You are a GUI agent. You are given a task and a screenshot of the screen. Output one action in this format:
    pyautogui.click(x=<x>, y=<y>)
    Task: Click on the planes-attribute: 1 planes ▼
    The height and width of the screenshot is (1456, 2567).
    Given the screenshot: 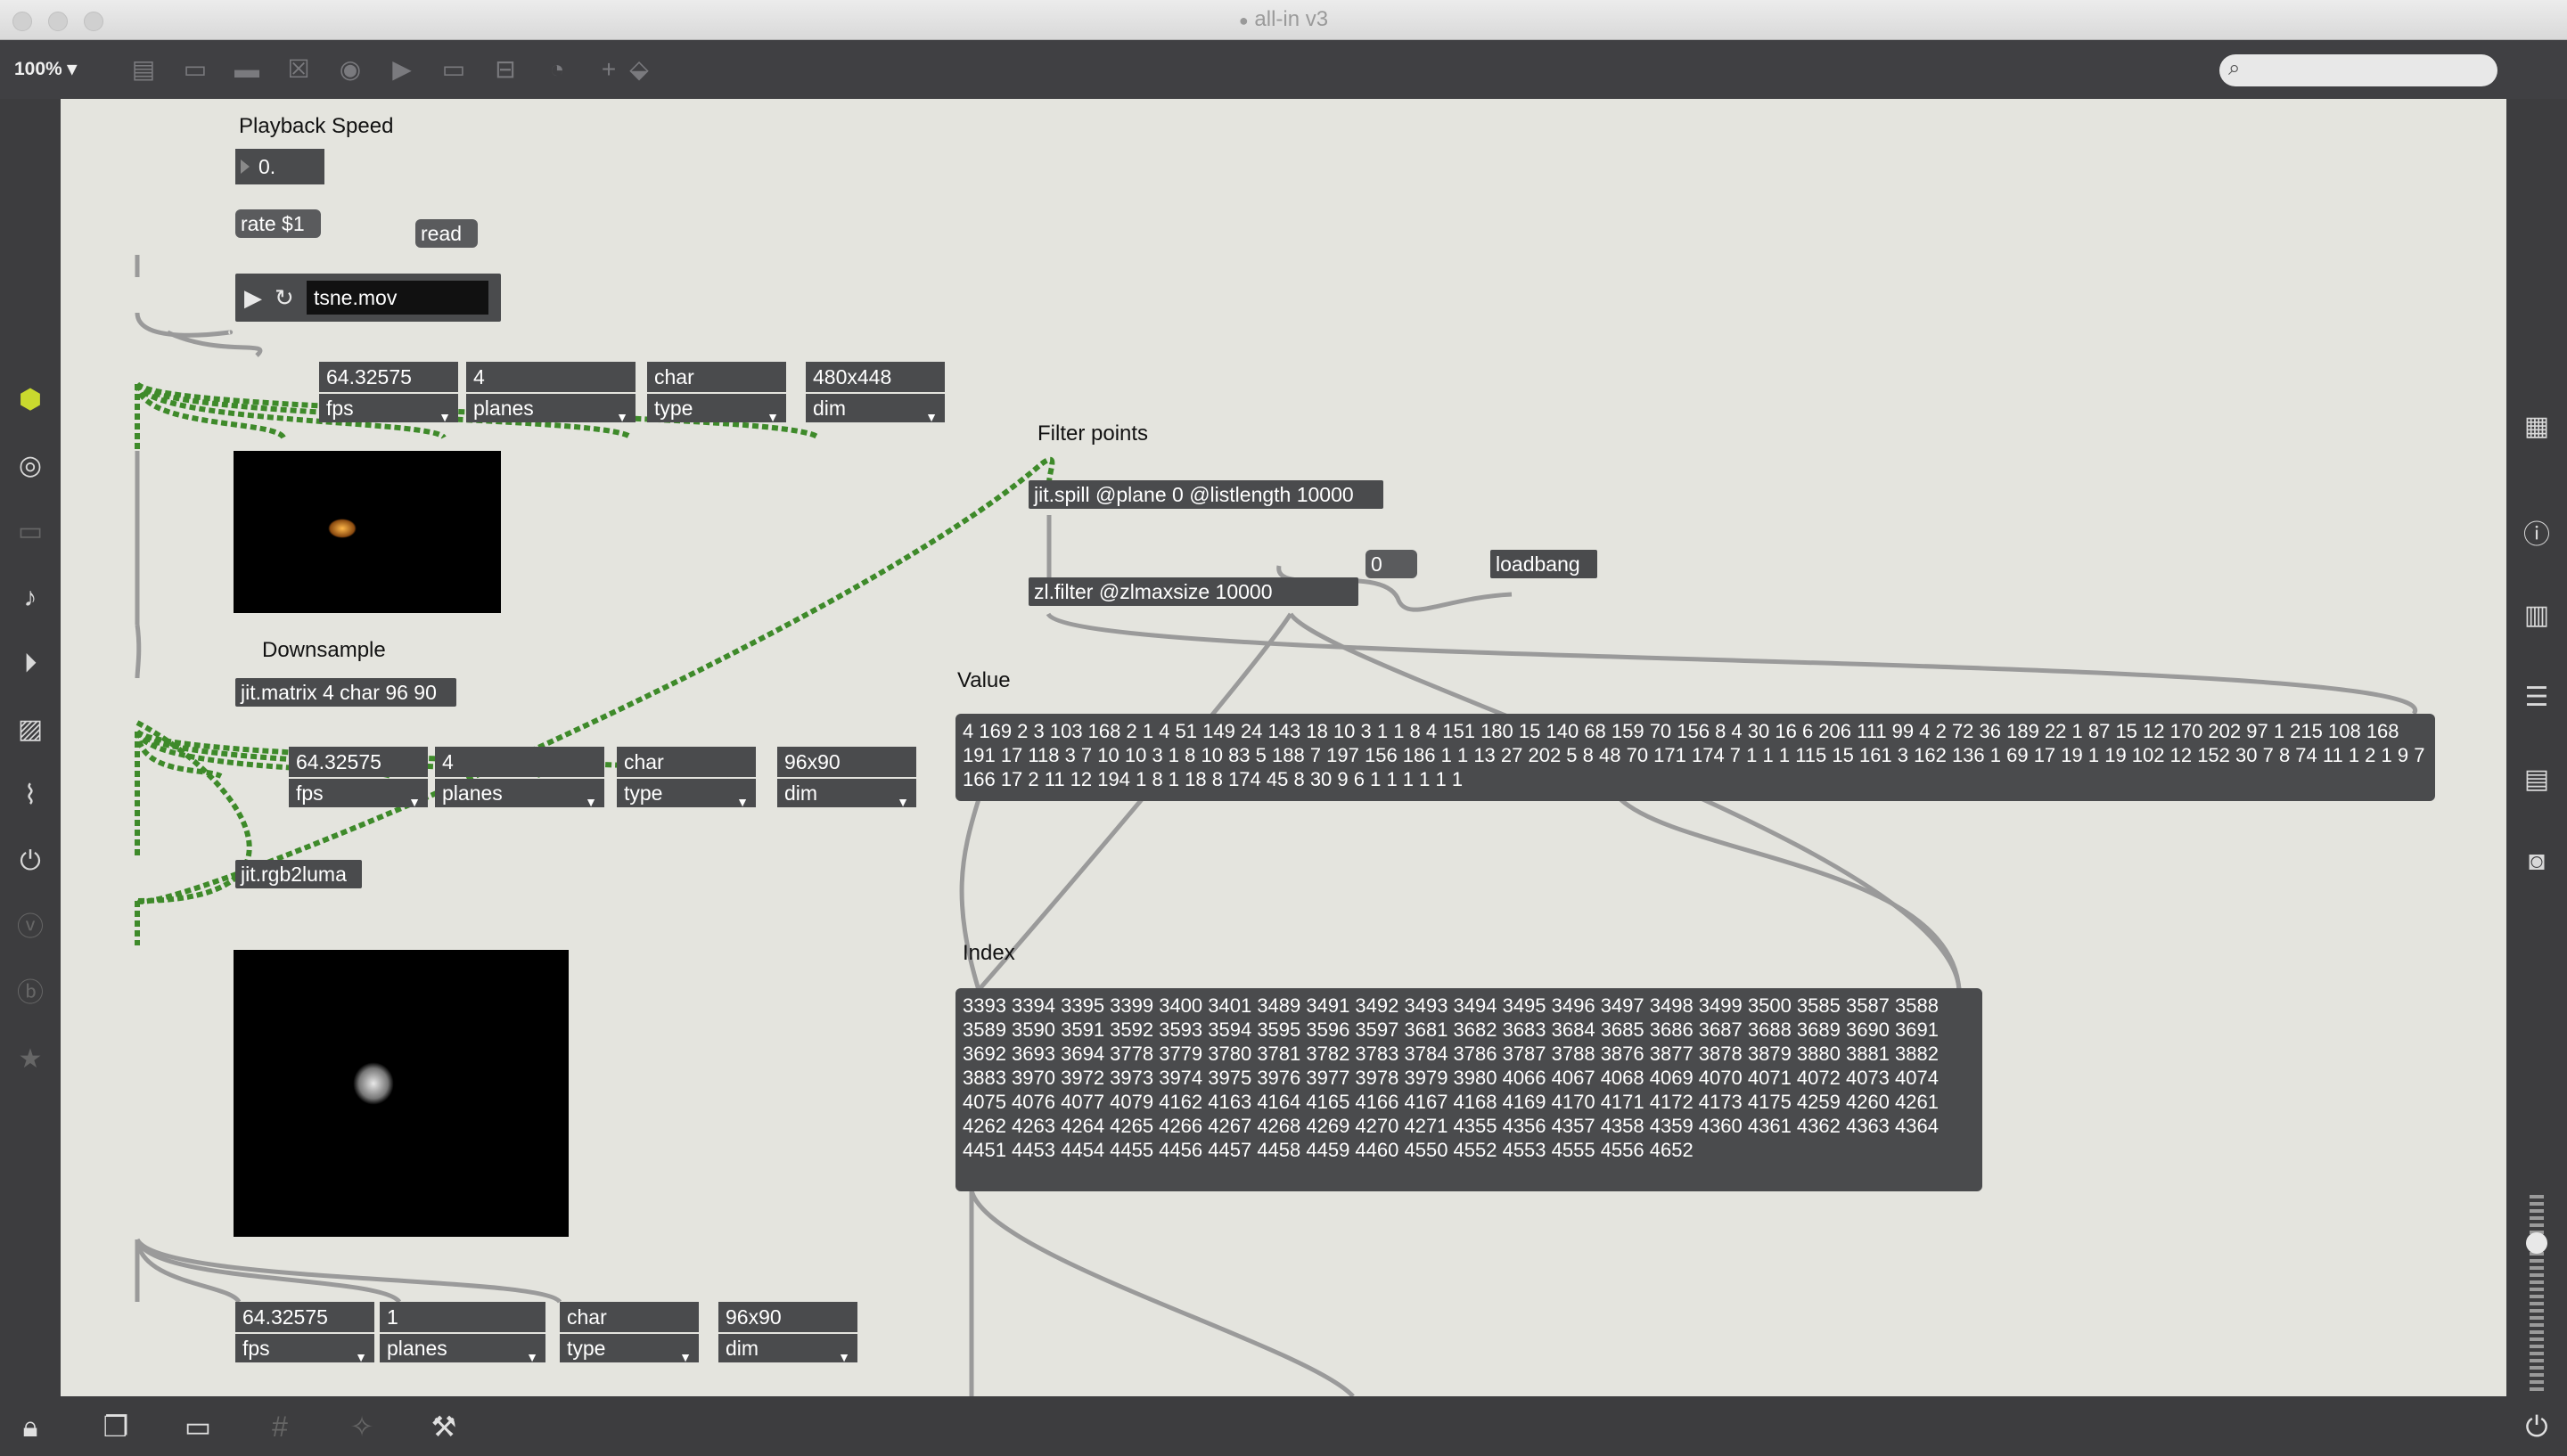 What is the action you would take?
    pyautogui.click(x=462, y=1333)
    